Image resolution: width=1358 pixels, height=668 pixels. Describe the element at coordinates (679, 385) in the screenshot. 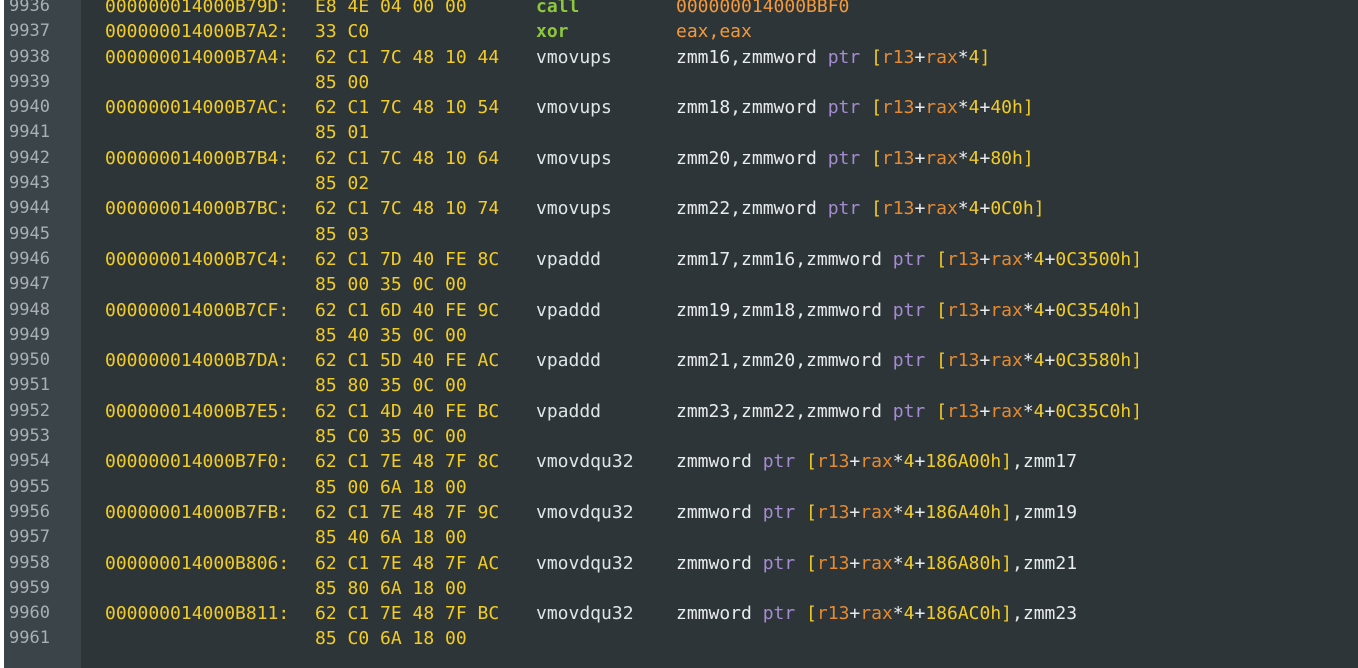

I see `code-line: 9951 85 80 35 0C 00` at that location.